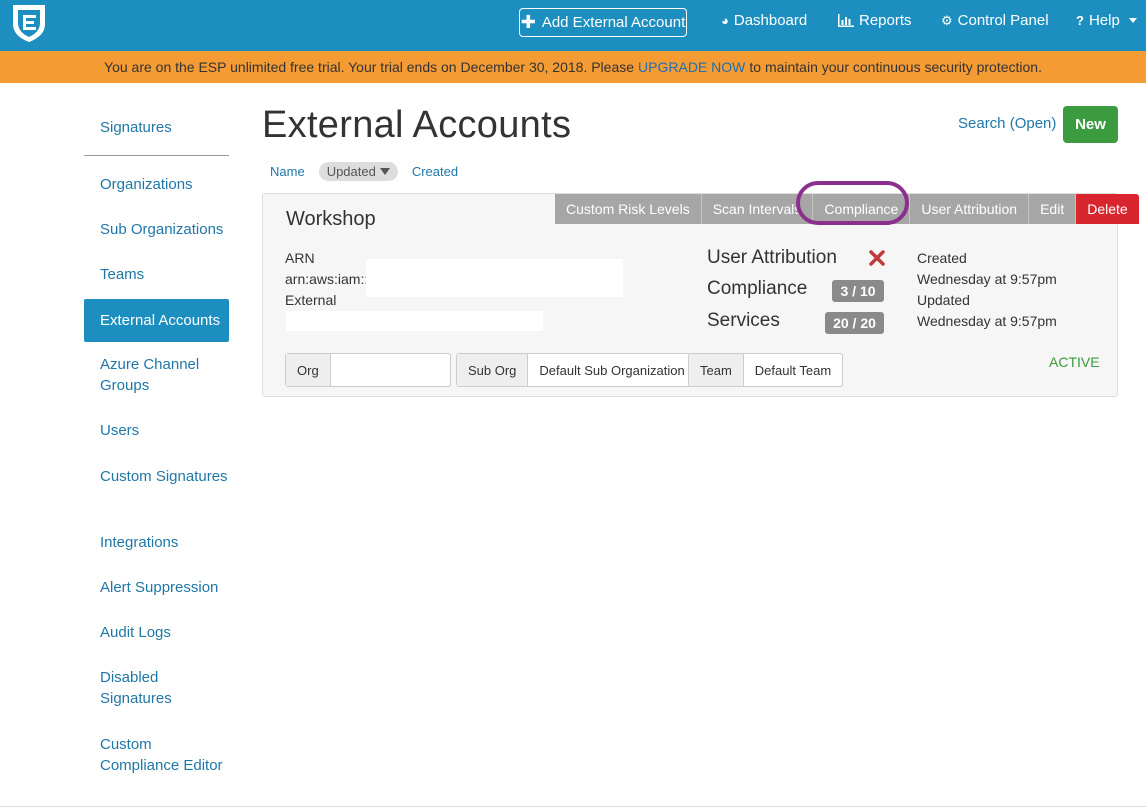 Image resolution: width=1146 pixels, height=810 pixels. Describe the element at coordinates (287, 171) in the screenshot. I see `sort-by-name: Name` at that location.